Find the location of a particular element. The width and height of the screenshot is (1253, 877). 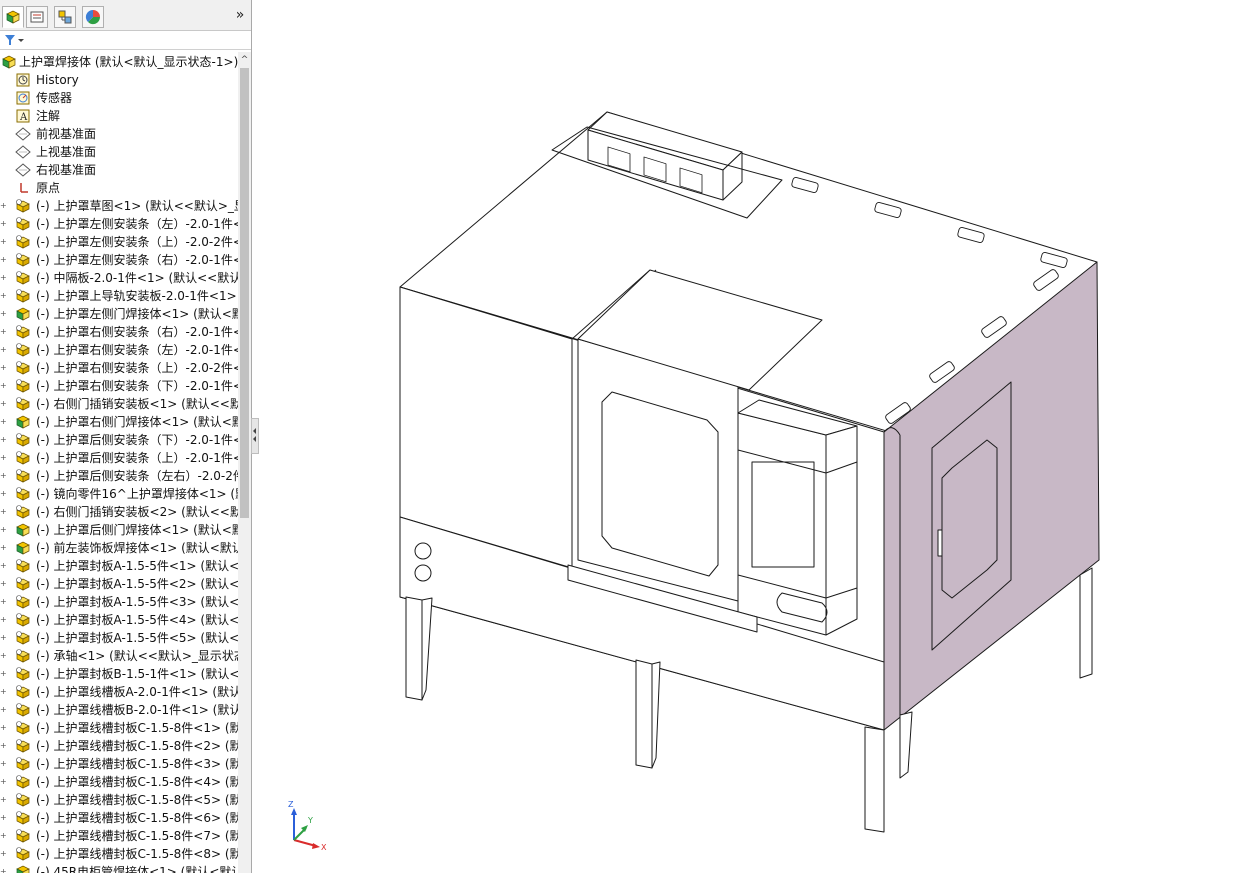

tree-item: 右视基准面 is located at coordinates (119, 170).